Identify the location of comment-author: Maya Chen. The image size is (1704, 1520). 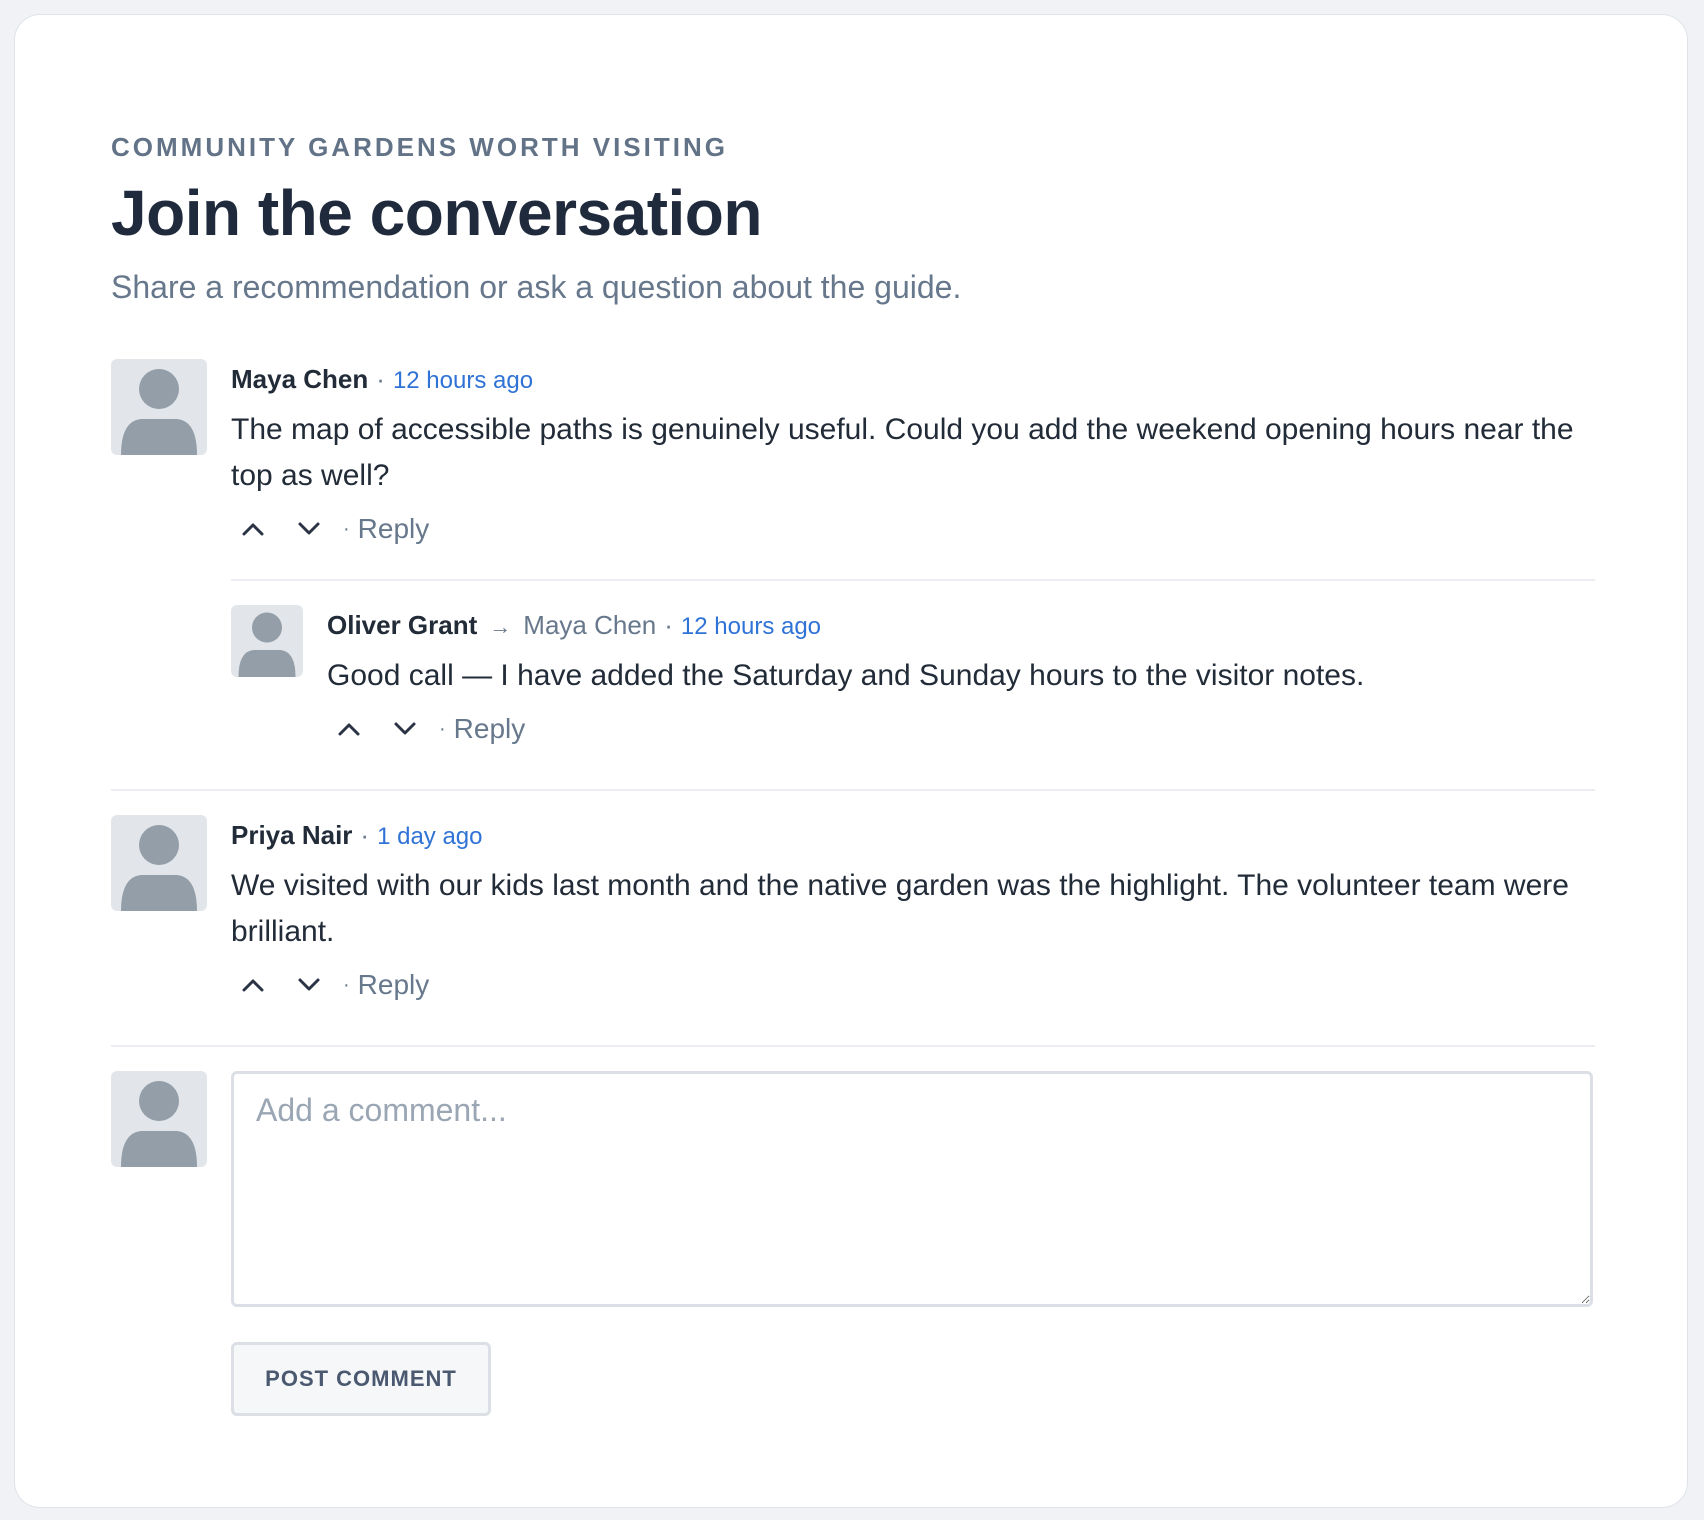
(299, 379).